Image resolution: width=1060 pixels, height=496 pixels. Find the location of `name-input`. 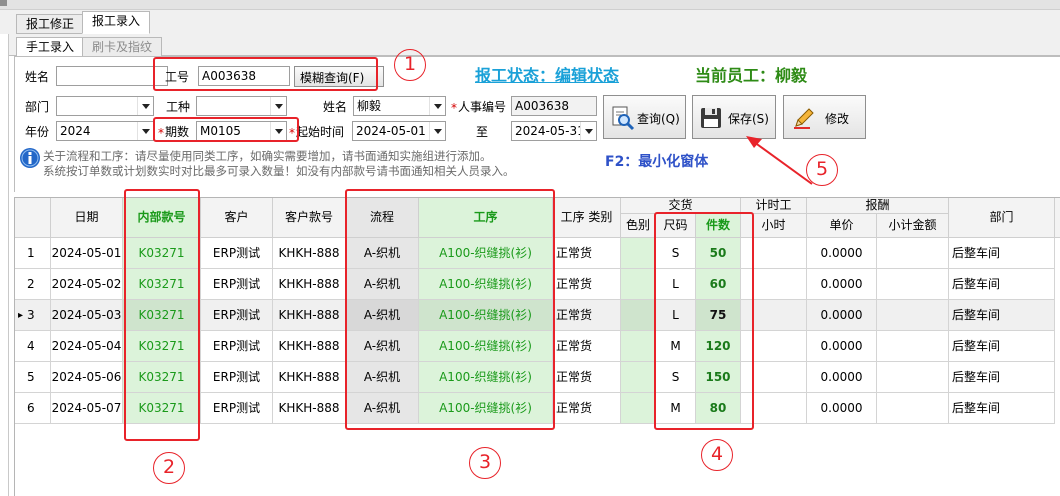

name-input is located at coordinates (112, 76).